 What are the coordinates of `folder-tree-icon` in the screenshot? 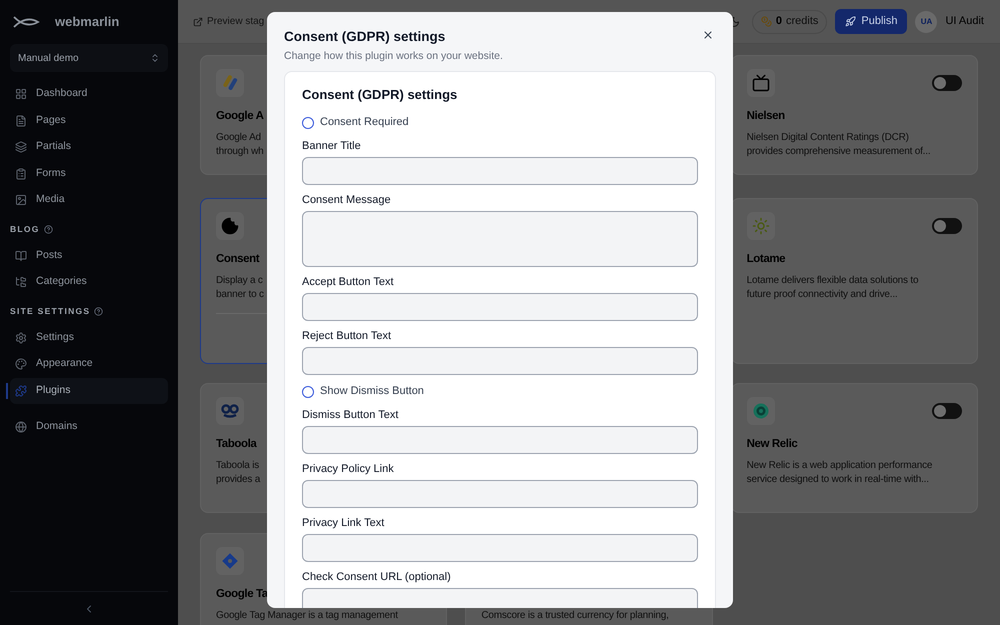 It's located at (21, 282).